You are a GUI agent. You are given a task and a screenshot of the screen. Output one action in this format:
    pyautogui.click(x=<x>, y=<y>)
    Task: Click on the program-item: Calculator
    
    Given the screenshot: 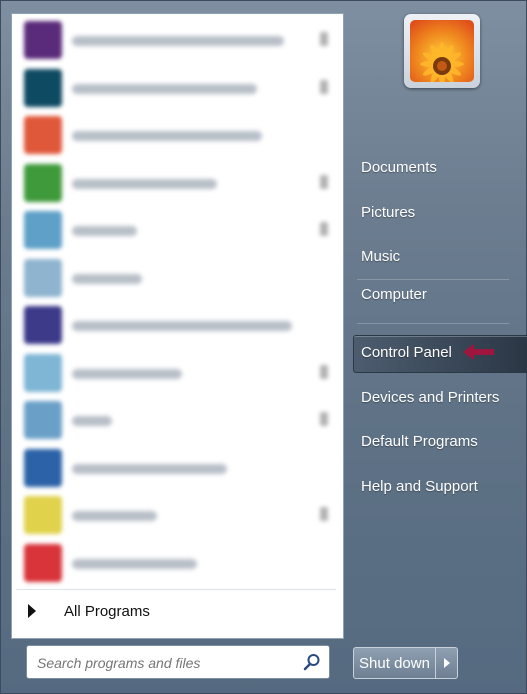 What is the action you would take?
    pyautogui.click(x=180, y=278)
    